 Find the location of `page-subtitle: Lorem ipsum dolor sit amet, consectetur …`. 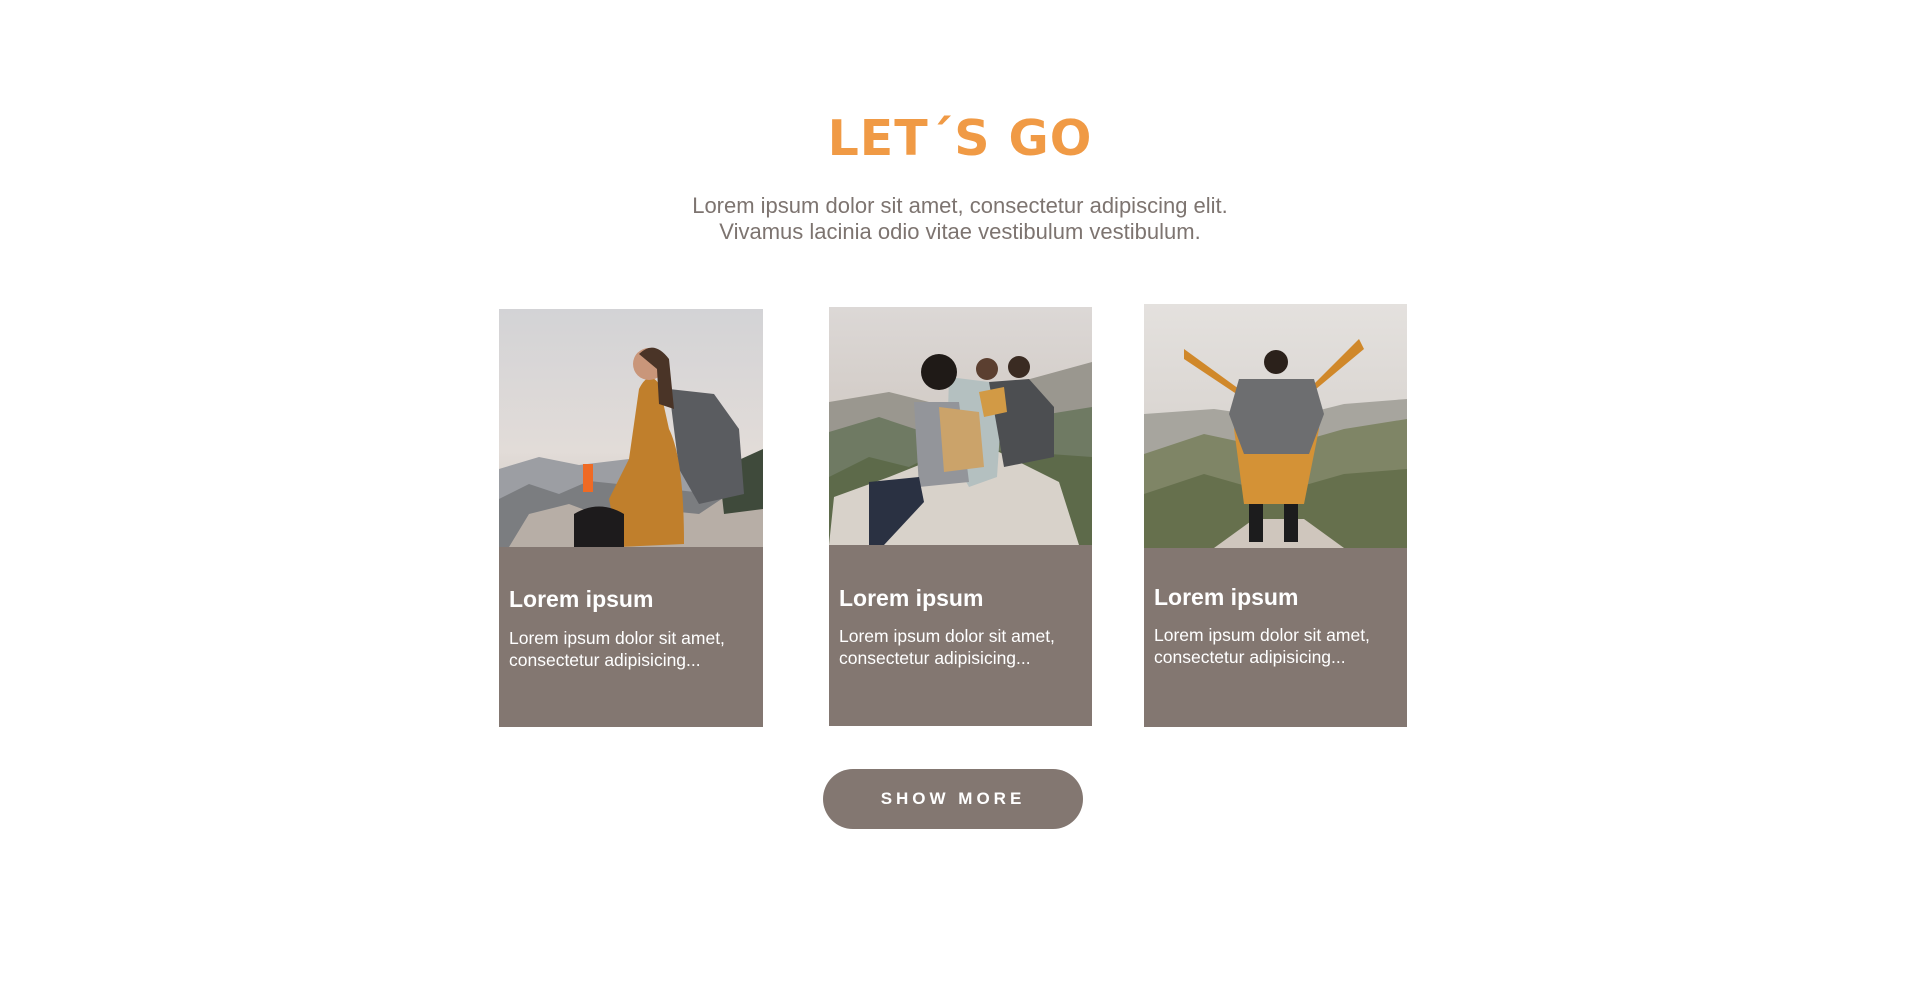

page-subtitle: Lorem ipsum dolor sit amet, consectetur … is located at coordinates (960, 219).